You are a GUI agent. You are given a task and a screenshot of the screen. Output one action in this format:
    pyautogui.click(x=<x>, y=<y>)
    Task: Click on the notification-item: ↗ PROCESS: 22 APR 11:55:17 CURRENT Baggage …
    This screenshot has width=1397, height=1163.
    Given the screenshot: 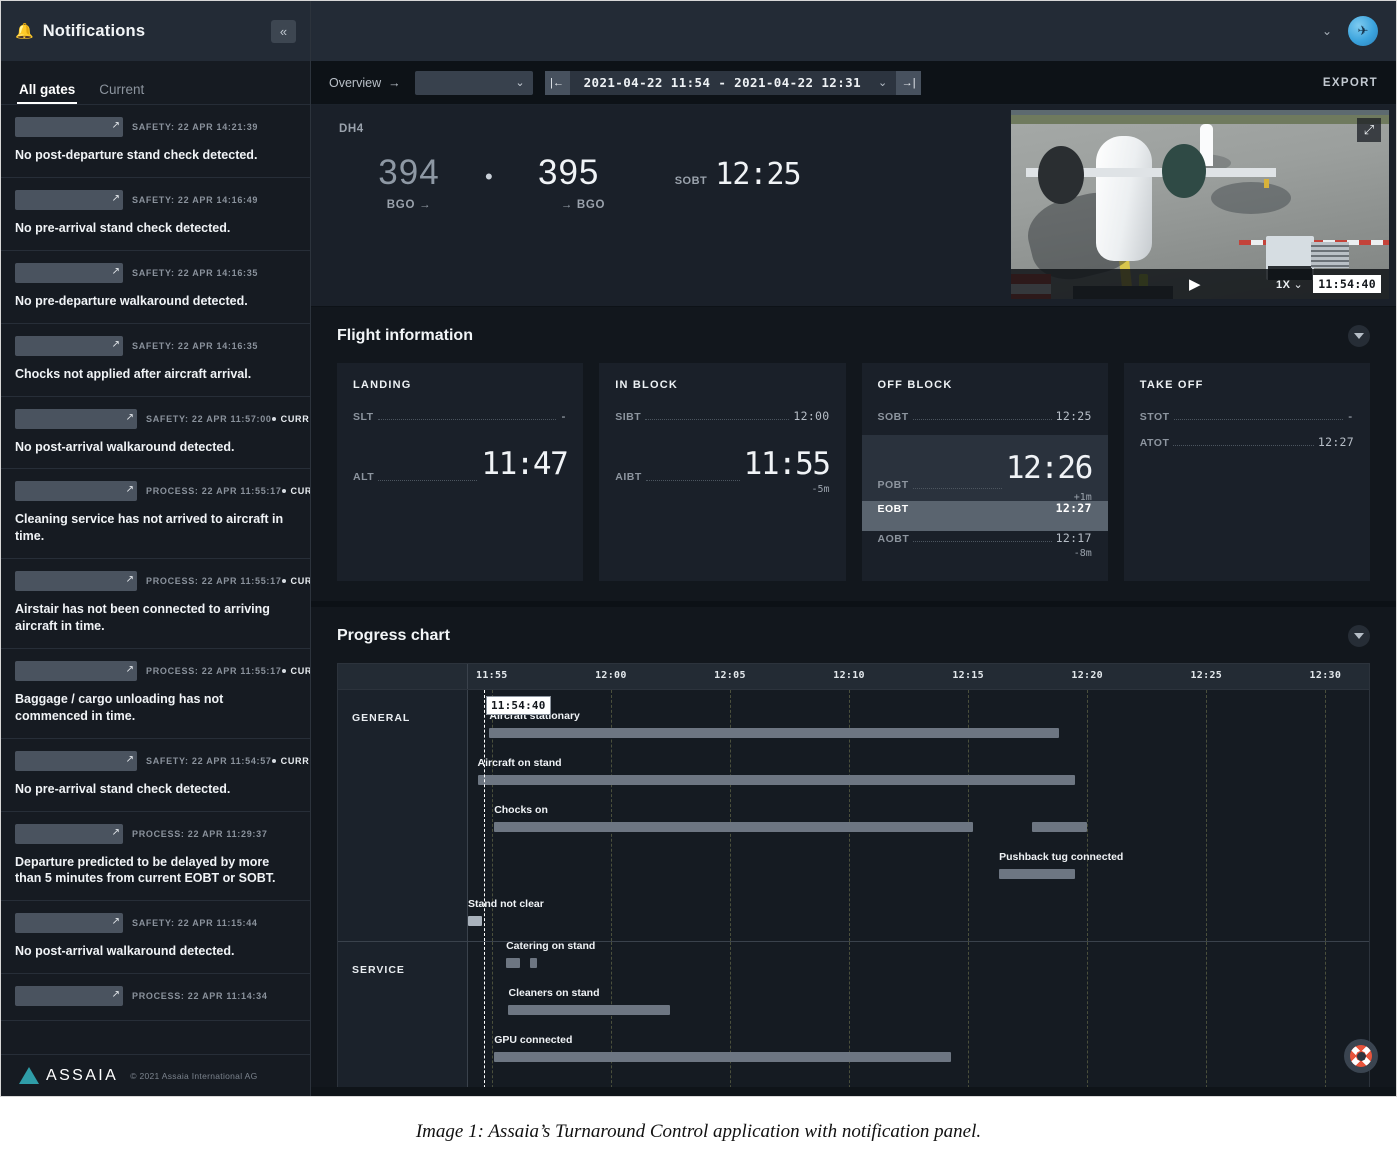 What is the action you would take?
    pyautogui.click(x=155, y=693)
    